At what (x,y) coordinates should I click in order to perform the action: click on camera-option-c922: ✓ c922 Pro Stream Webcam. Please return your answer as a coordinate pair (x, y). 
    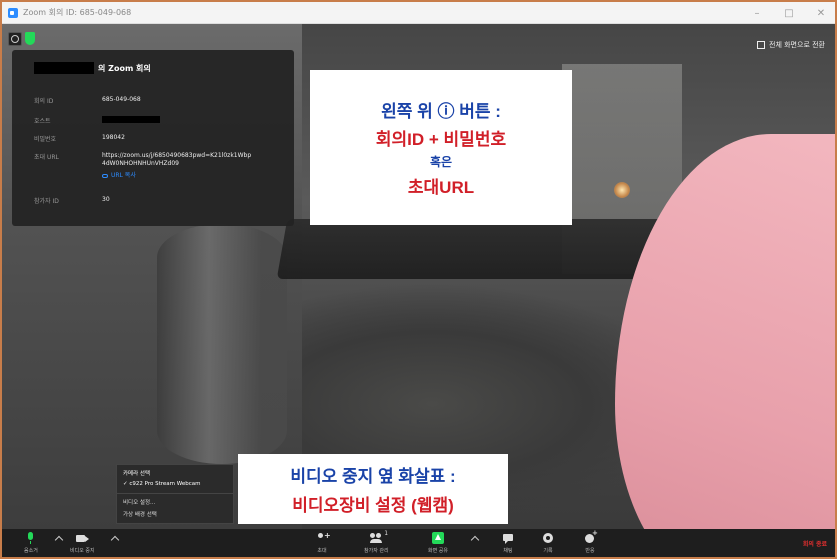
    Looking at the image, I should click on (162, 484).